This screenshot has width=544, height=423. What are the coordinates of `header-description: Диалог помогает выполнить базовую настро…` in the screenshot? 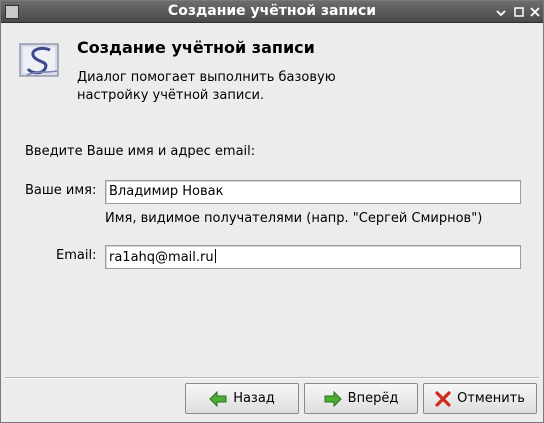 It's located at (206, 86).